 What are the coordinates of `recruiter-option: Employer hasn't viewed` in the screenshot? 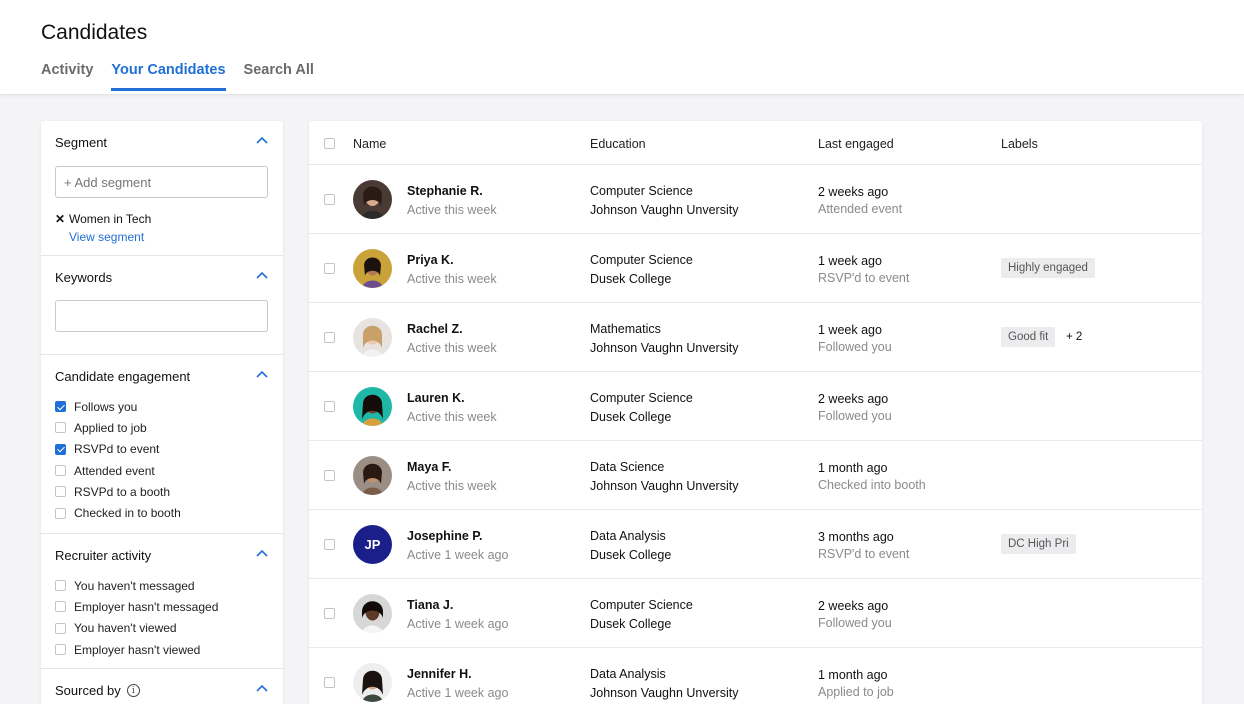 It's located at (162, 649).